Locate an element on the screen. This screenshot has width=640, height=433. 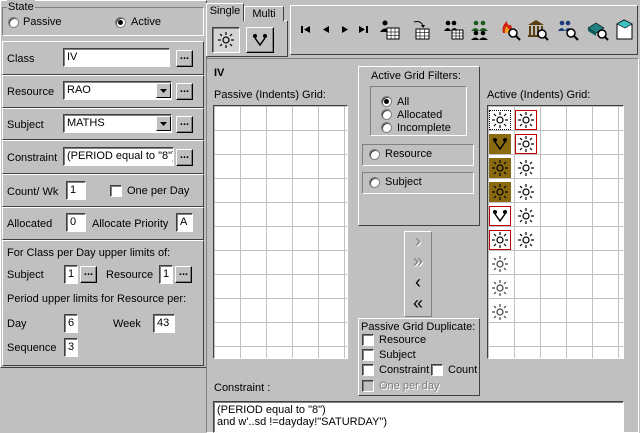
active-grid-cell-sun-boxed-selected-icon is located at coordinates (500, 120).